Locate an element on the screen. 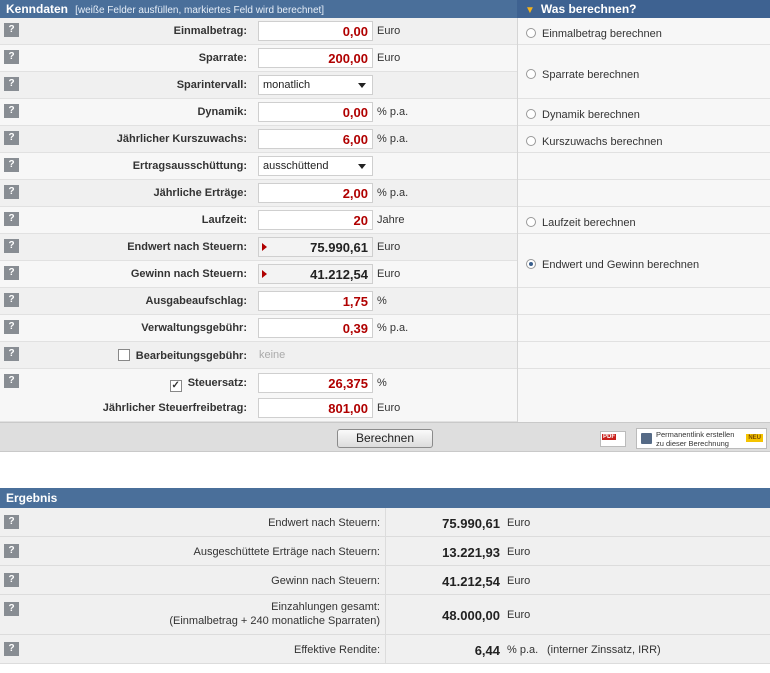 The image size is (770, 673). freibetrag-label: Jährlicher Steuerfreibetrag: is located at coordinates (174, 408).